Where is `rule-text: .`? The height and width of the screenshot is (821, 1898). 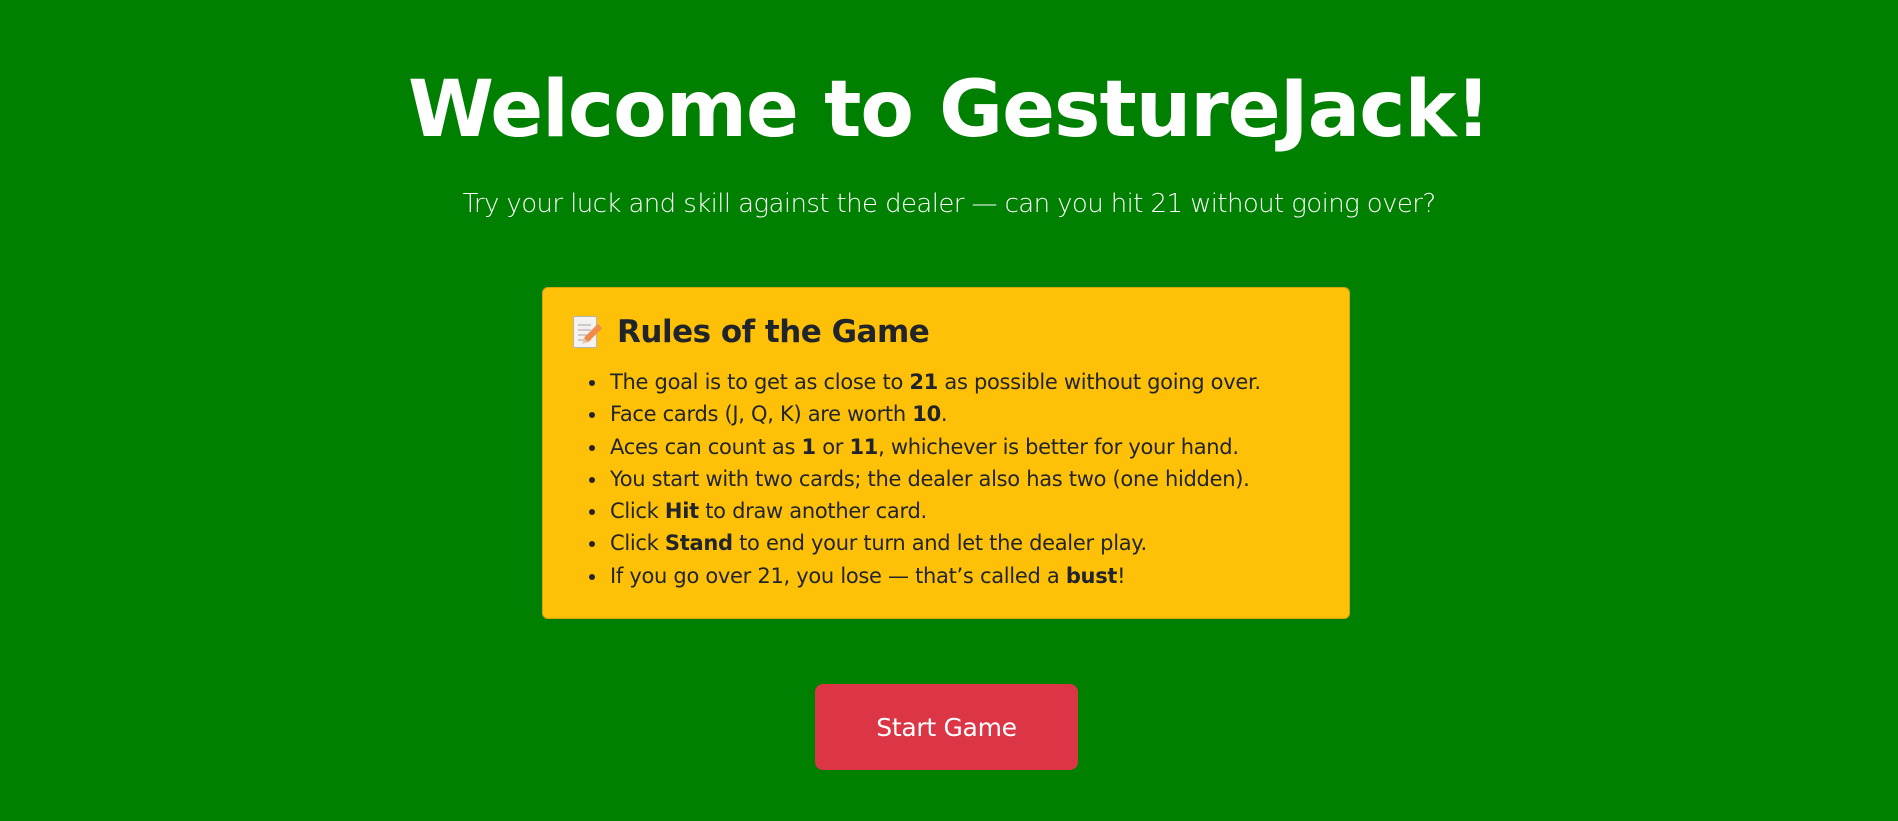
rule-text: . is located at coordinates (944, 414).